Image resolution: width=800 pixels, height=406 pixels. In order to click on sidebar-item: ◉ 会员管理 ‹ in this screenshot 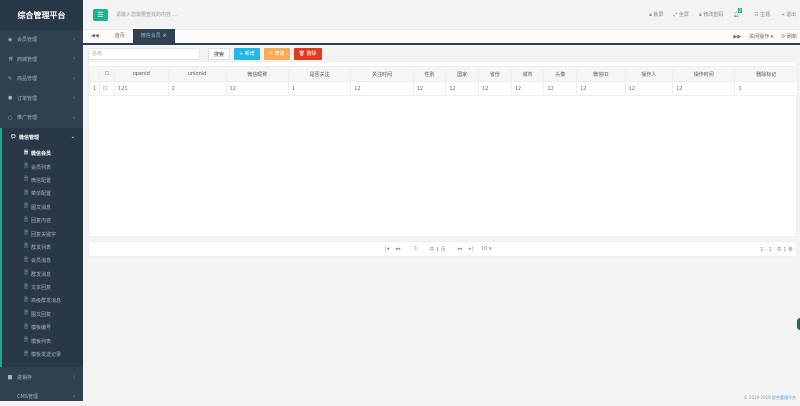, I will do `click(41, 40)`.